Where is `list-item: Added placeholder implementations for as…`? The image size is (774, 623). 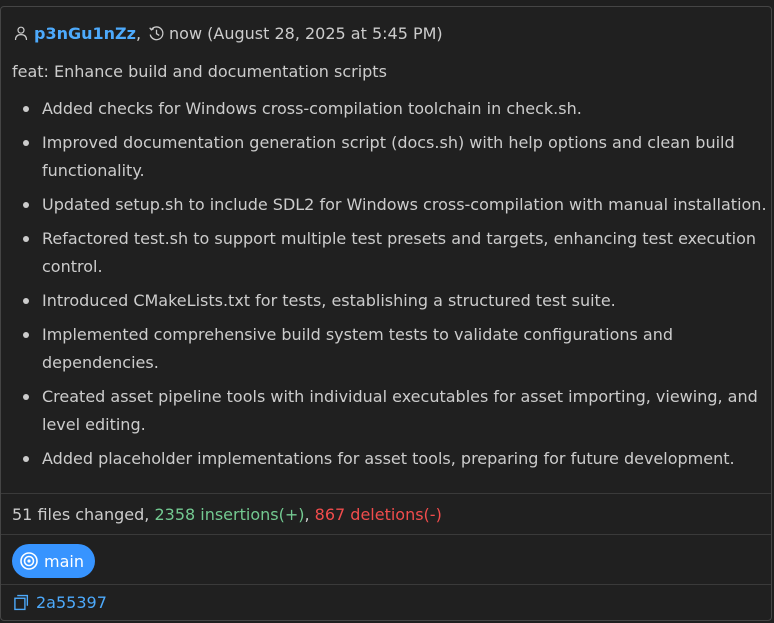
list-item: Added placeholder implementations for as… is located at coordinates (389, 459).